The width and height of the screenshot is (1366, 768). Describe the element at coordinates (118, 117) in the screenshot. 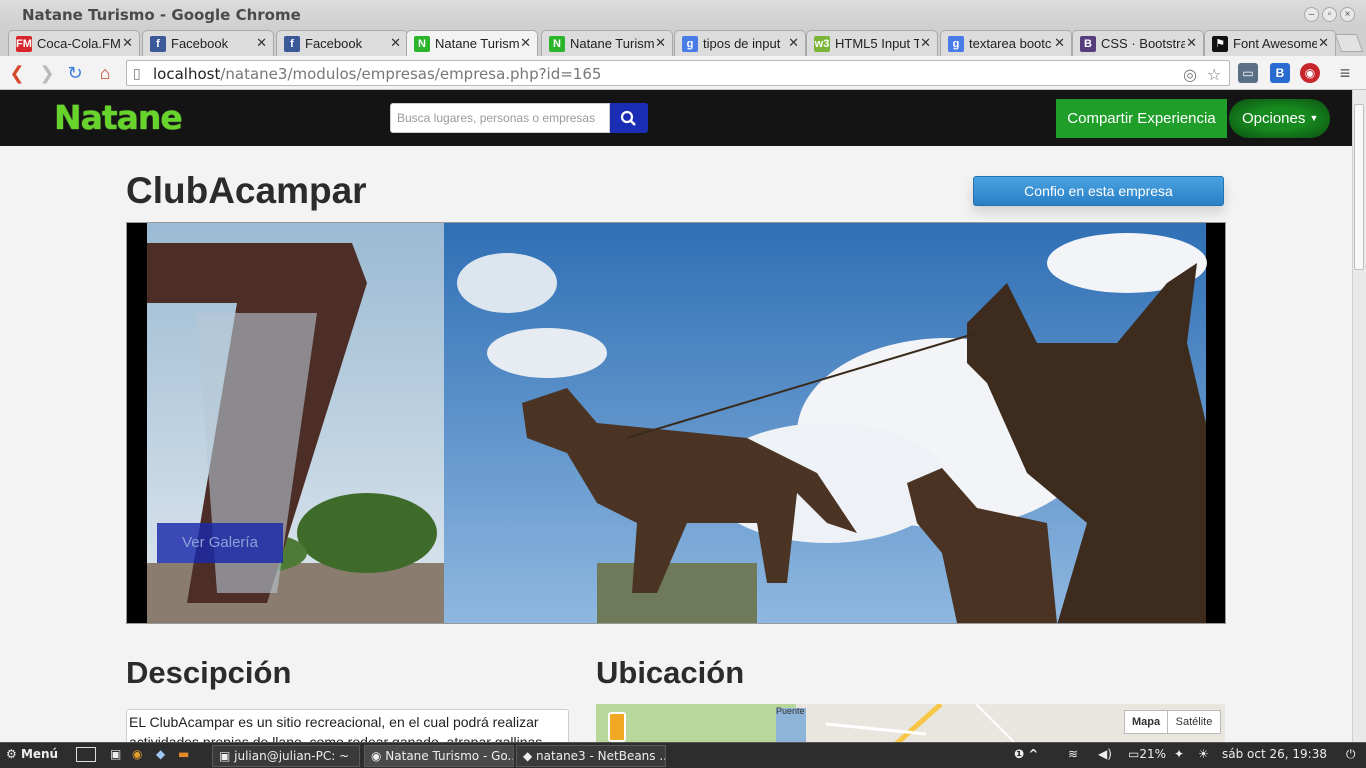

I see `site-logo: Natane` at that location.